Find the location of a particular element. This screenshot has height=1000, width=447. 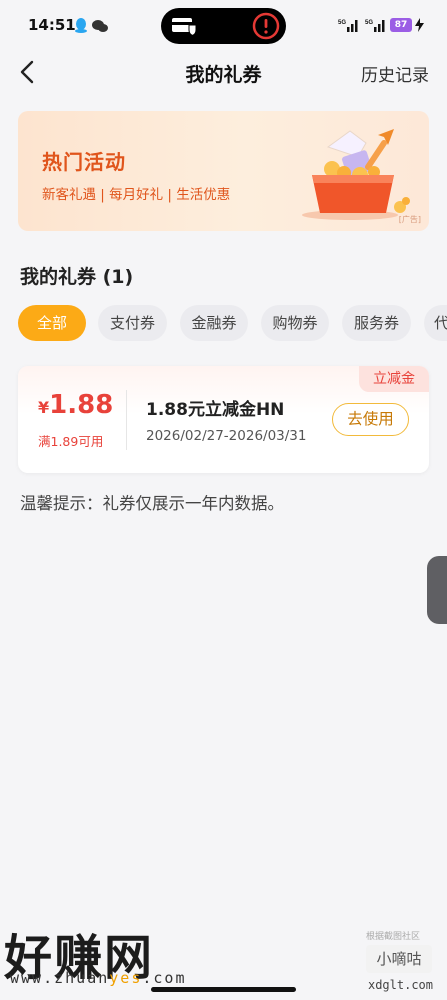

charging-icon is located at coordinates (419, 25).